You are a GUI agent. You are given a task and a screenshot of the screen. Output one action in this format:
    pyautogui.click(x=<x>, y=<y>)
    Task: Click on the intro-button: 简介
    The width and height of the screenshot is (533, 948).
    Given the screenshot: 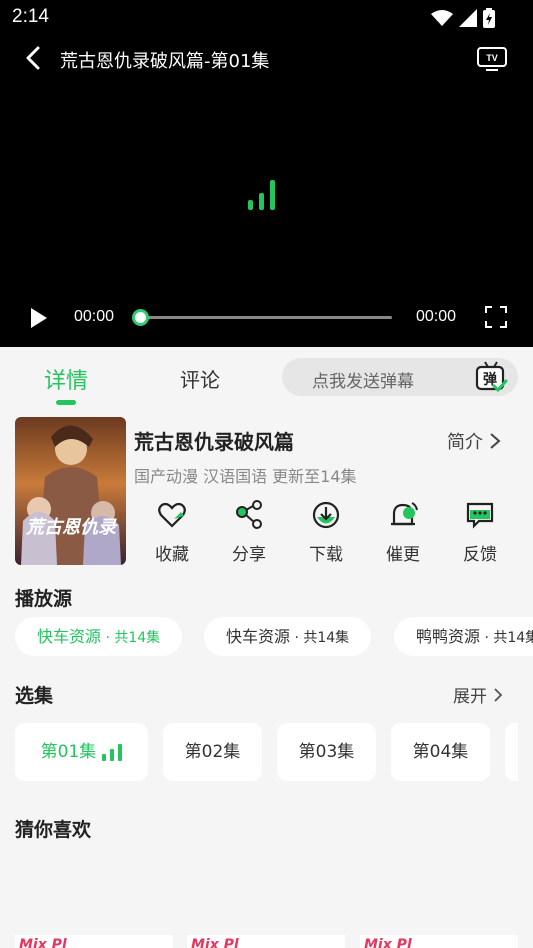 What is the action you would take?
    pyautogui.click(x=474, y=441)
    